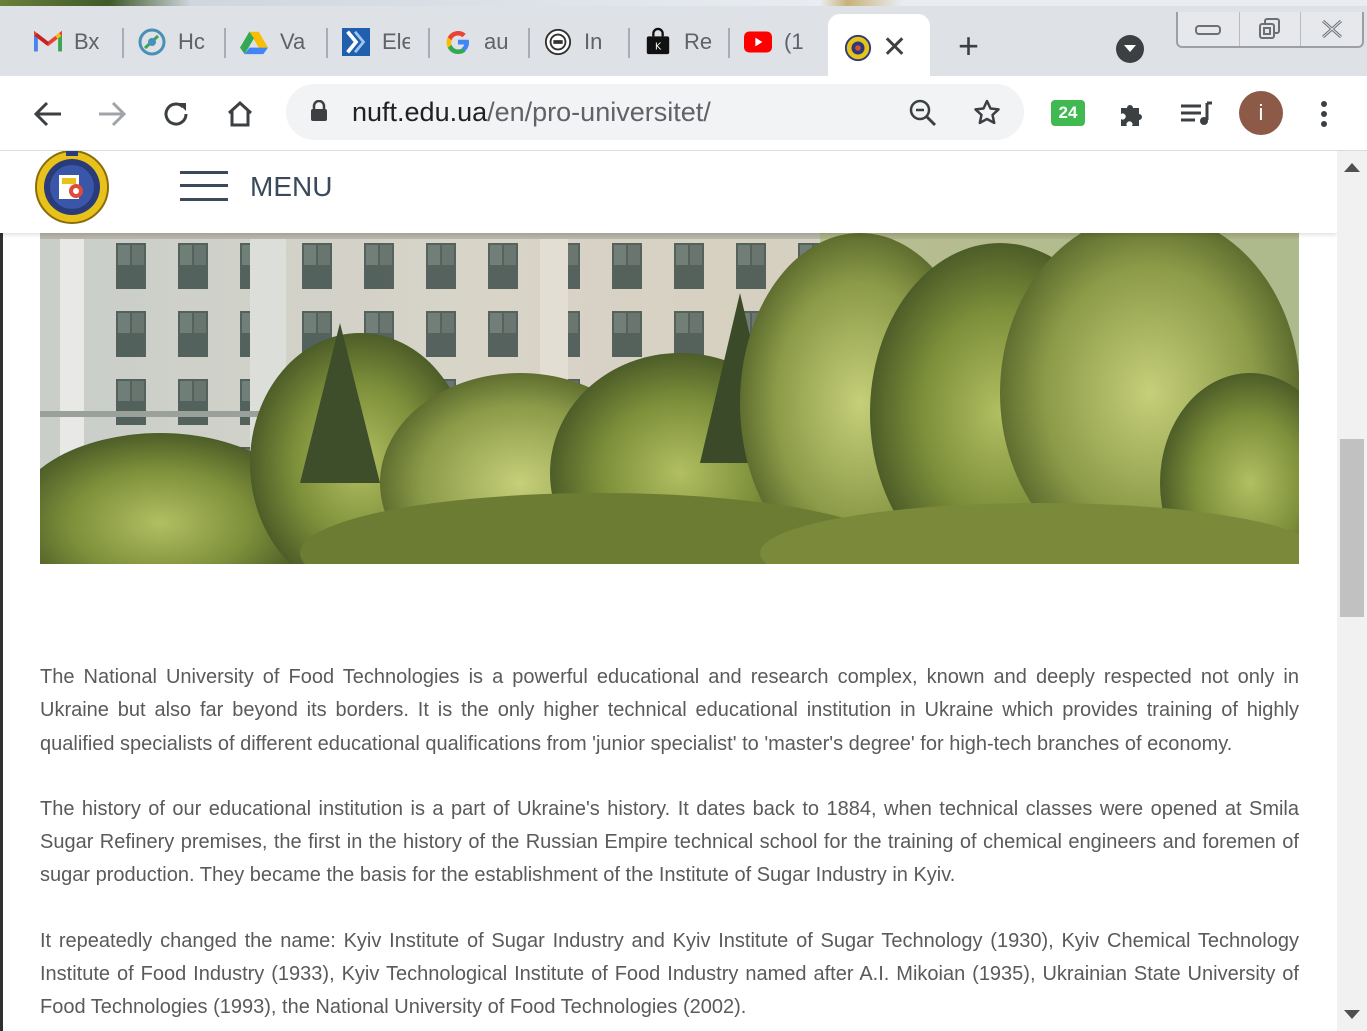 The height and width of the screenshot is (1031, 1367). I want to click on tab-ele: Ele, so click(376, 42).